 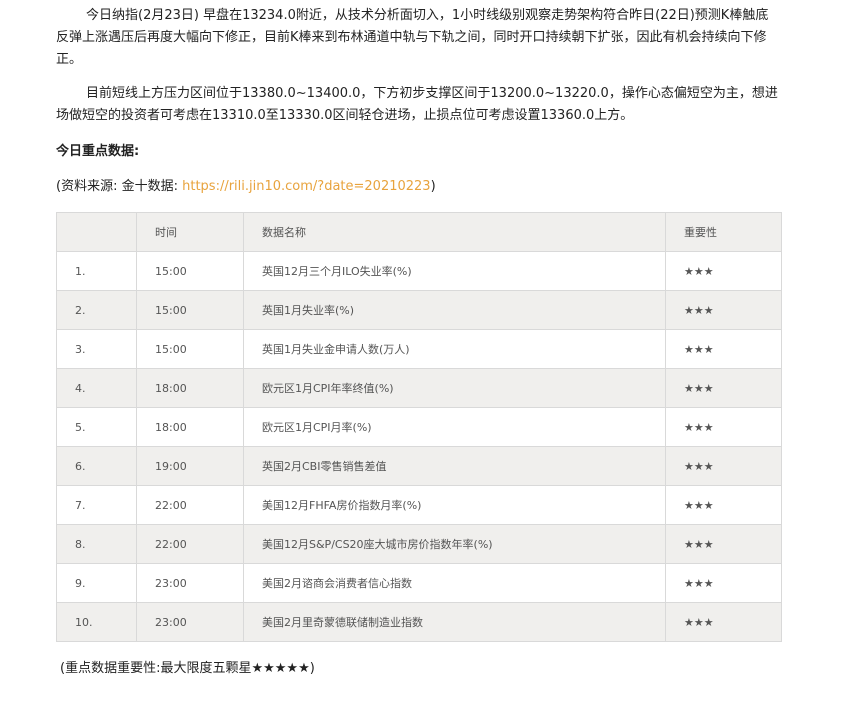 I want to click on table-row: 9. 23:00 美国2月谘商会消费者信心指数 ★★★, so click(x=419, y=583).